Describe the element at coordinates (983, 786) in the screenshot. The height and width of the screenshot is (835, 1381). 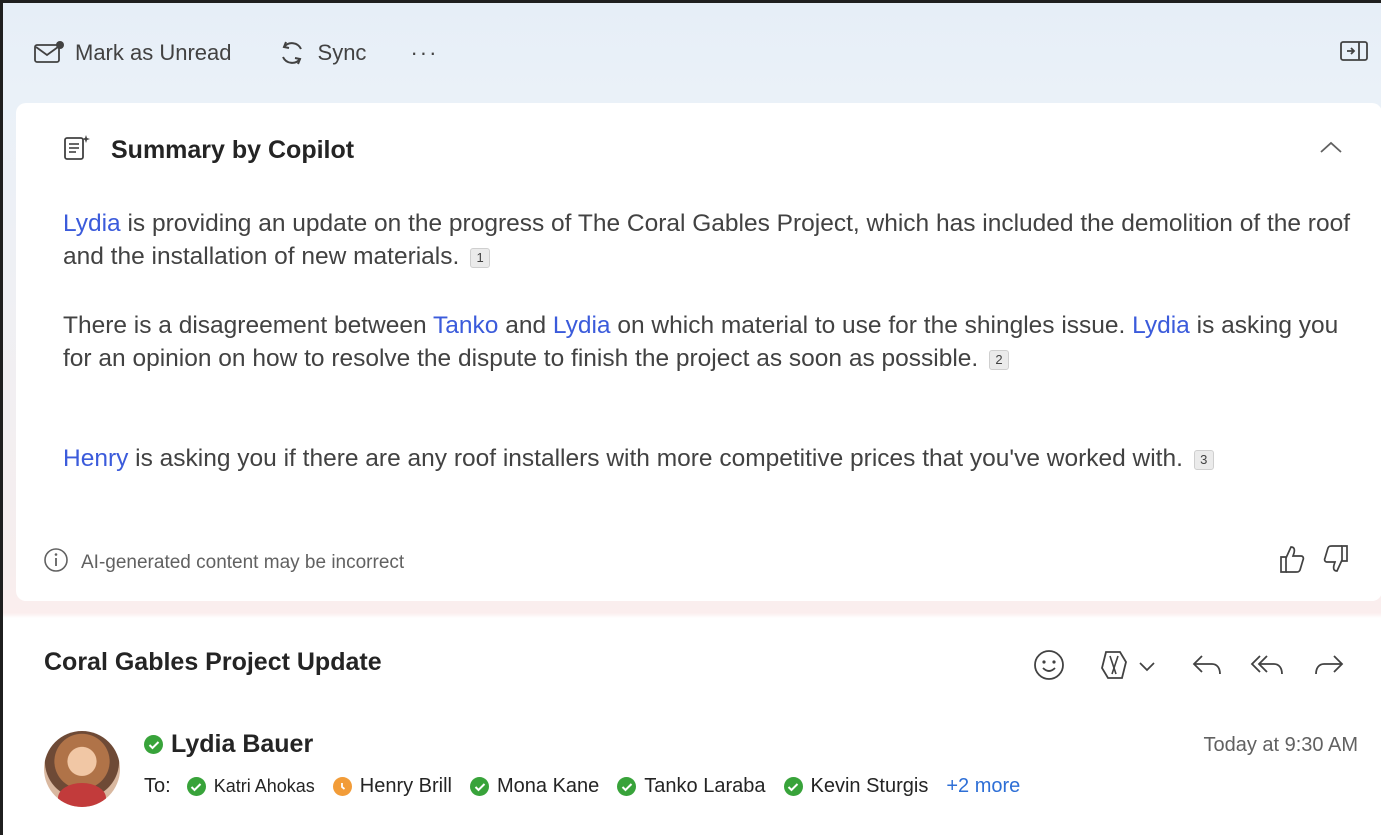
I see `more-recipients-link: +2 more` at that location.